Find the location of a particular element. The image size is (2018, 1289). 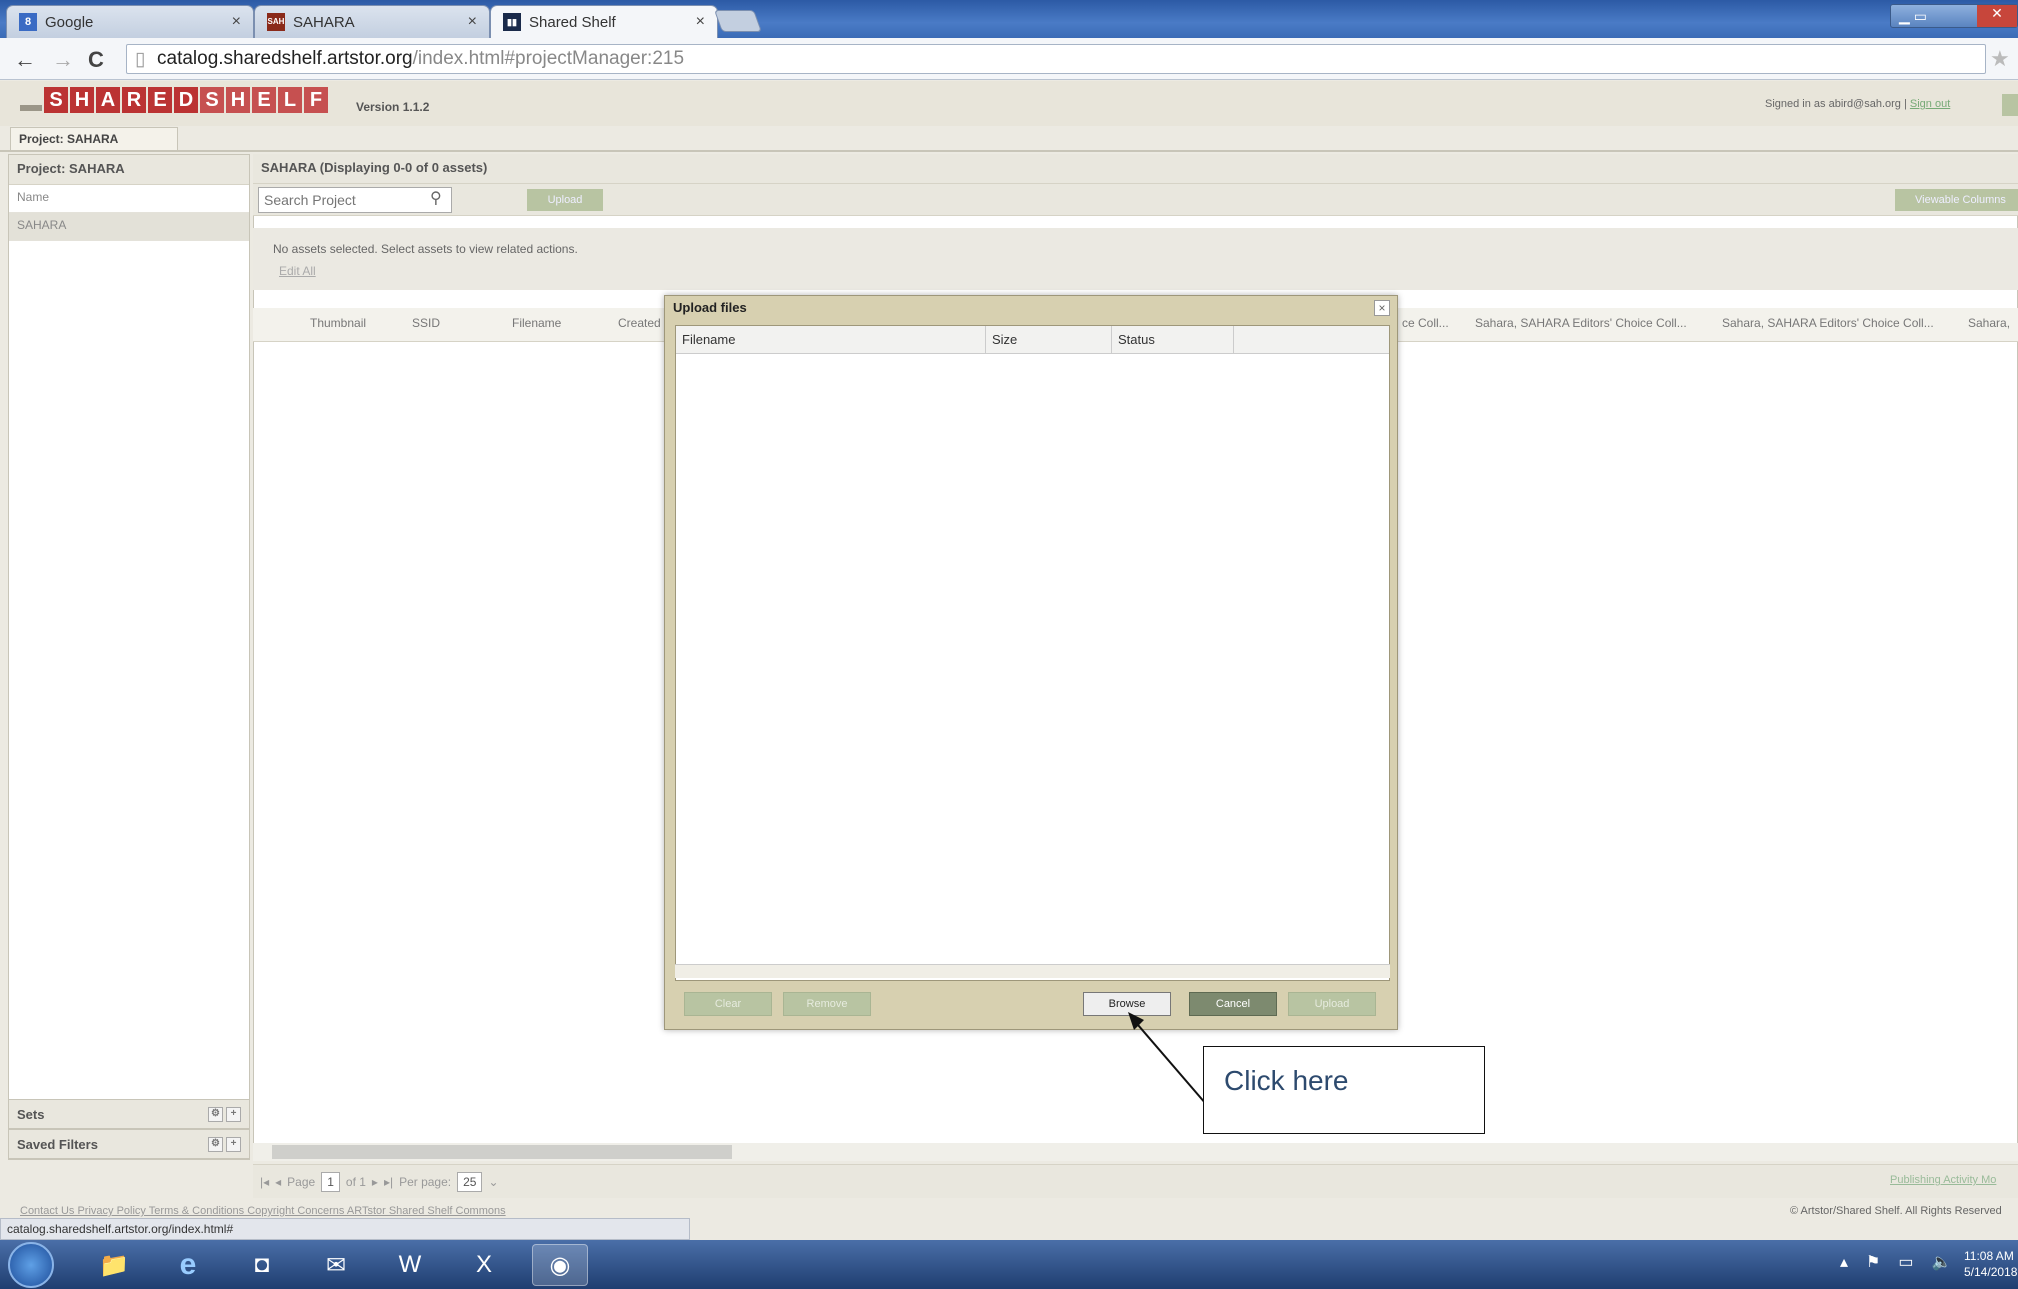

outlook-icon: ◘ is located at coordinates (262, 1265).